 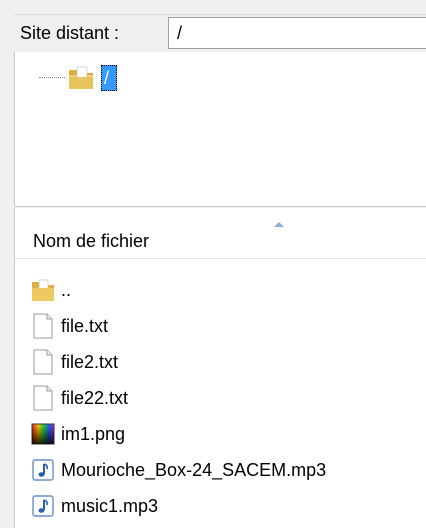 I want to click on column-header-filename: Nom de fichier, so click(x=220, y=233).